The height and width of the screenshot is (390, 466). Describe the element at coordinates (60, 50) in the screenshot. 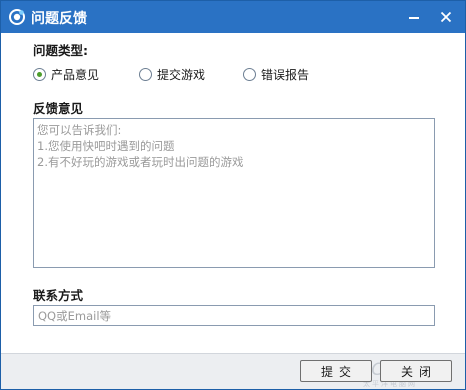

I see `problem-type-label: 问题类型:` at that location.